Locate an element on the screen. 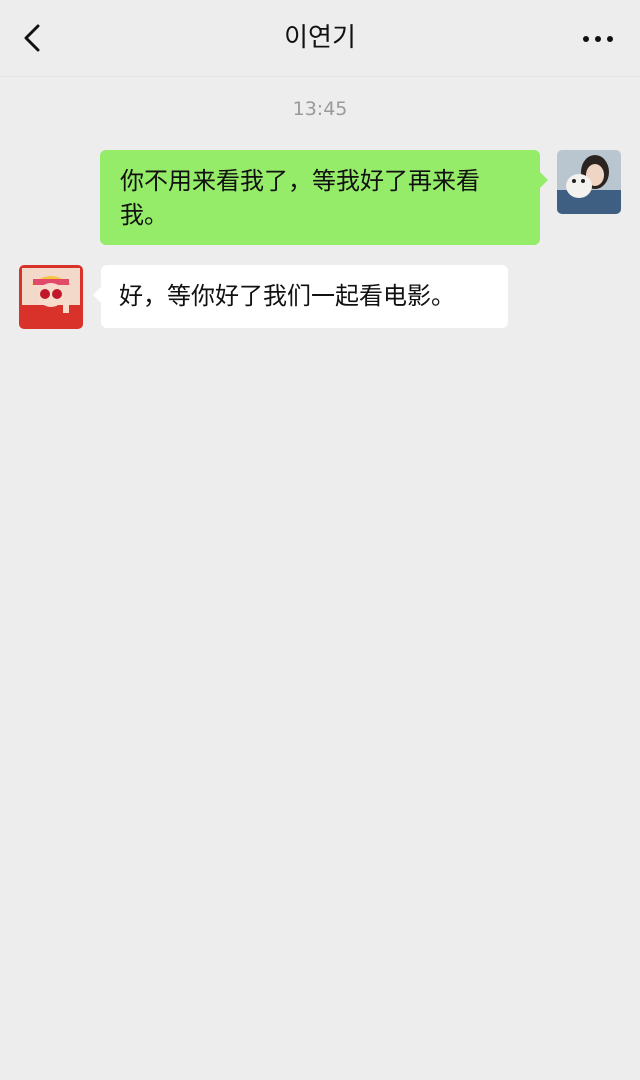  more-dots-icon is located at coordinates (598, 39).